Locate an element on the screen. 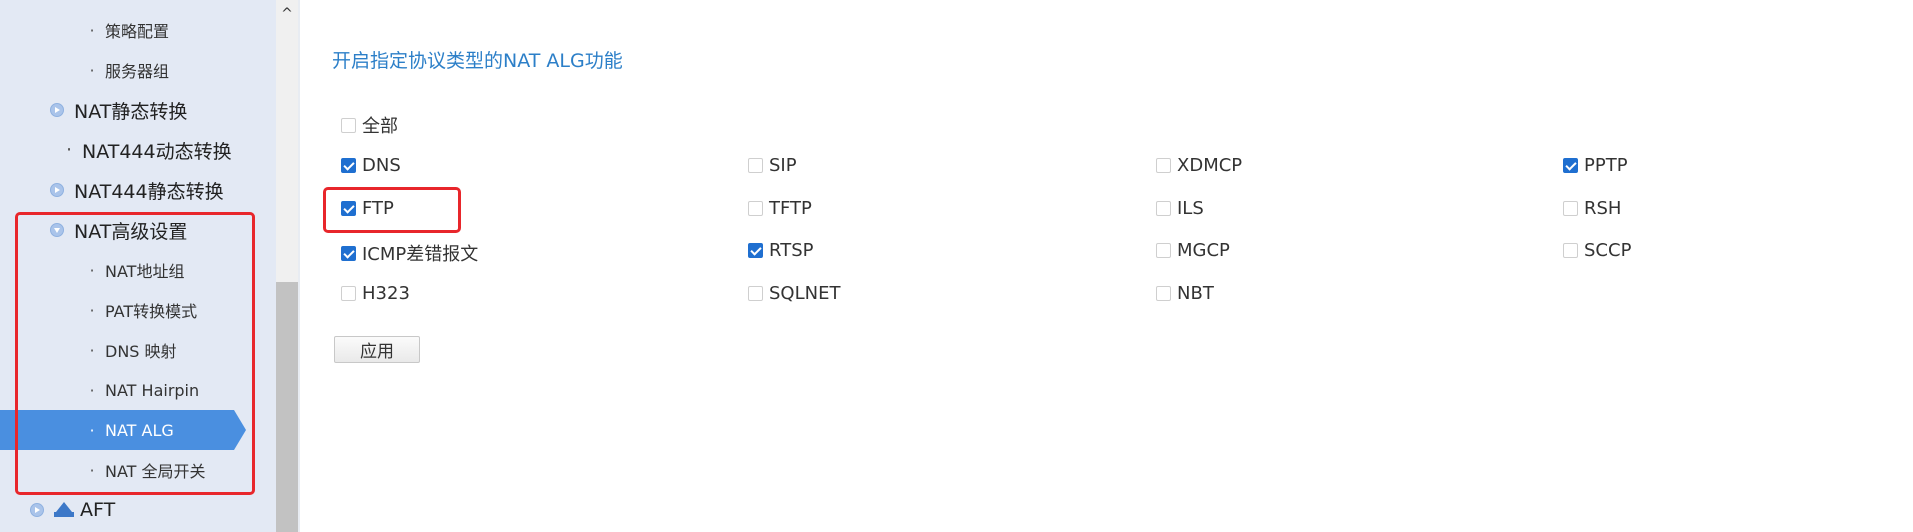  option-nbt: NBT is located at coordinates (1185, 293).